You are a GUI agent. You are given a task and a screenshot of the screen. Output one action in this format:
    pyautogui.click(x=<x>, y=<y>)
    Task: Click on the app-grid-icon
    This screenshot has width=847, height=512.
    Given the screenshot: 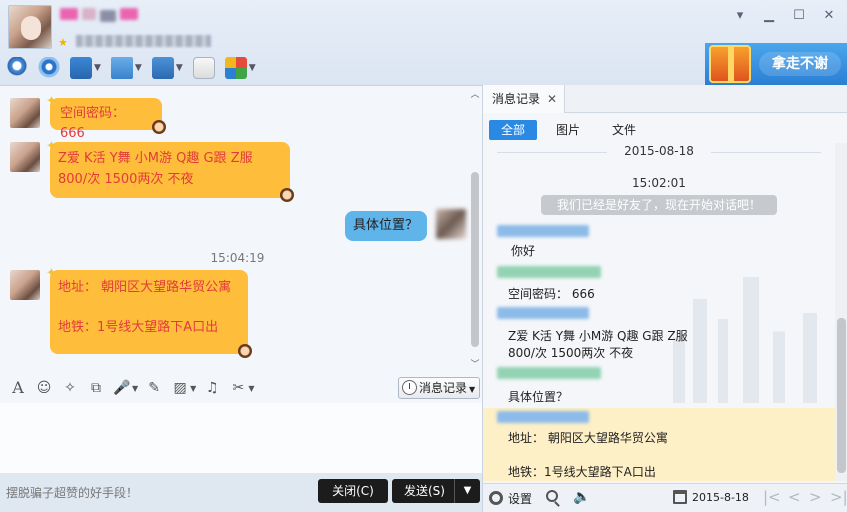 What is the action you would take?
    pyautogui.click(x=235, y=68)
    